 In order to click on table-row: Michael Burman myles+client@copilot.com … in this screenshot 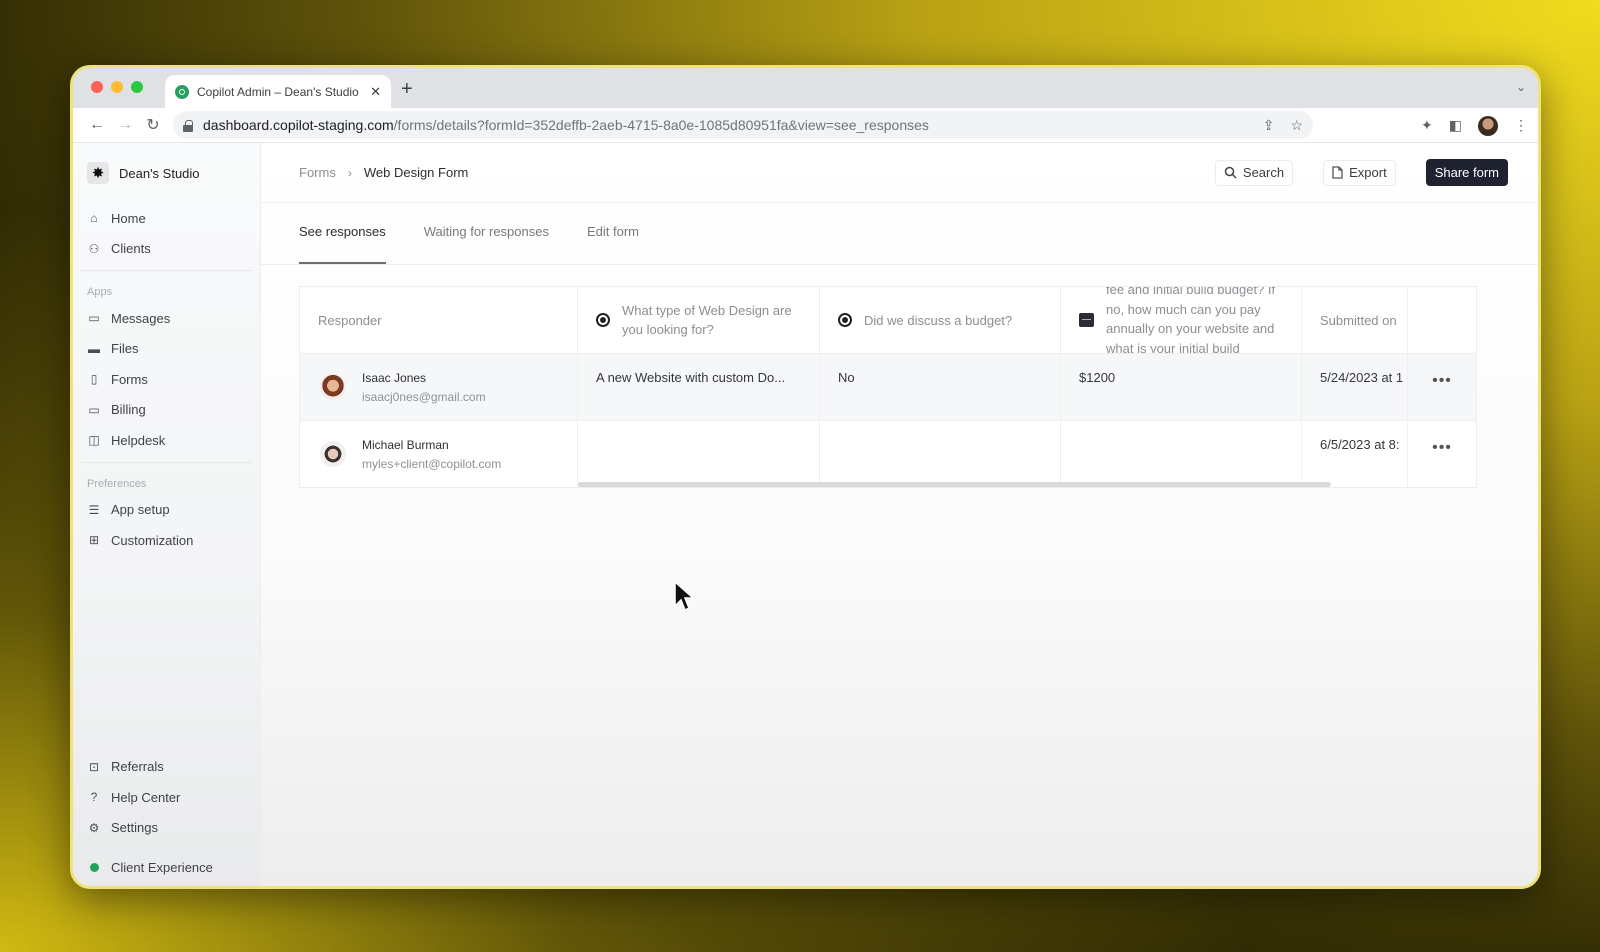, I will do `click(888, 454)`.